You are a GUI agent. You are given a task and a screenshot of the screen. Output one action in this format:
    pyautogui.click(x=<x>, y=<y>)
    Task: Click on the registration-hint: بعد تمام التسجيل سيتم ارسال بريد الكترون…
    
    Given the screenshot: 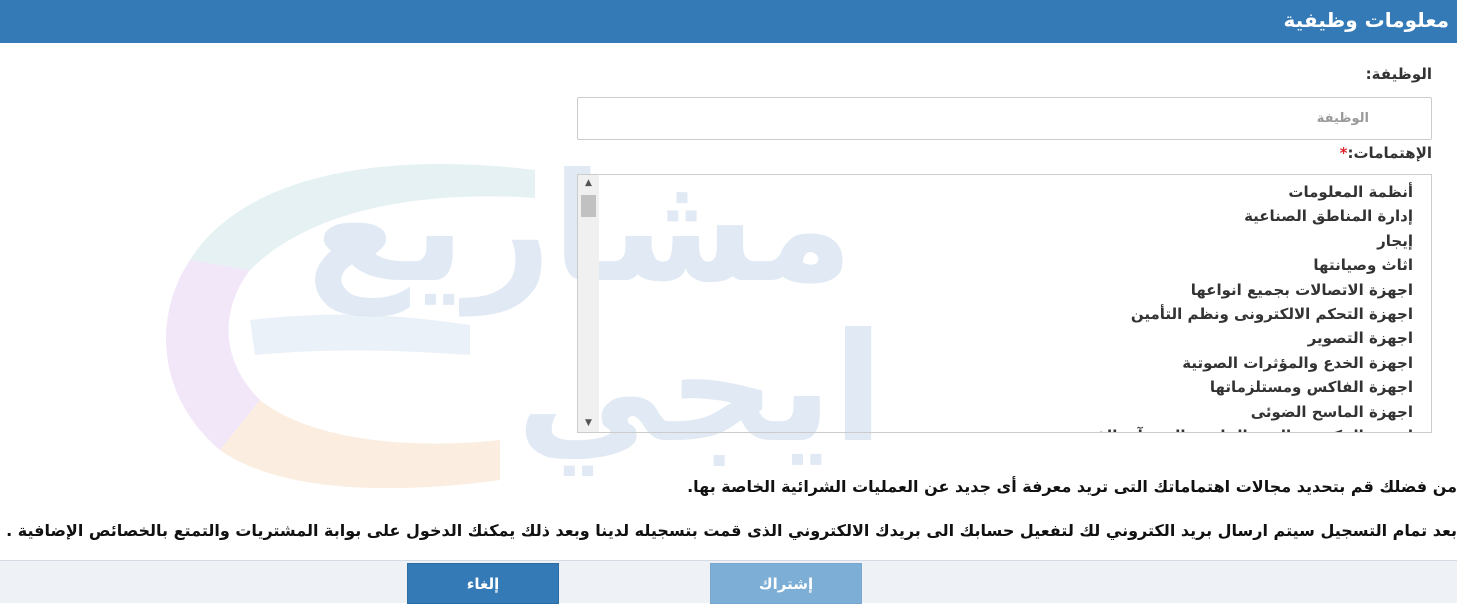 What is the action you would take?
    pyautogui.click(x=731, y=530)
    